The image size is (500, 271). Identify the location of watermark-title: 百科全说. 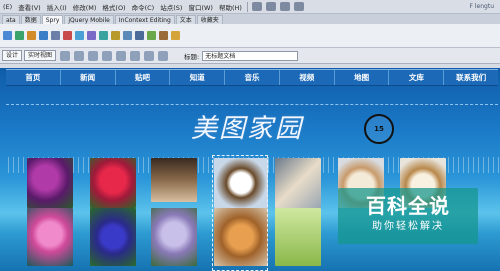
(408, 206).